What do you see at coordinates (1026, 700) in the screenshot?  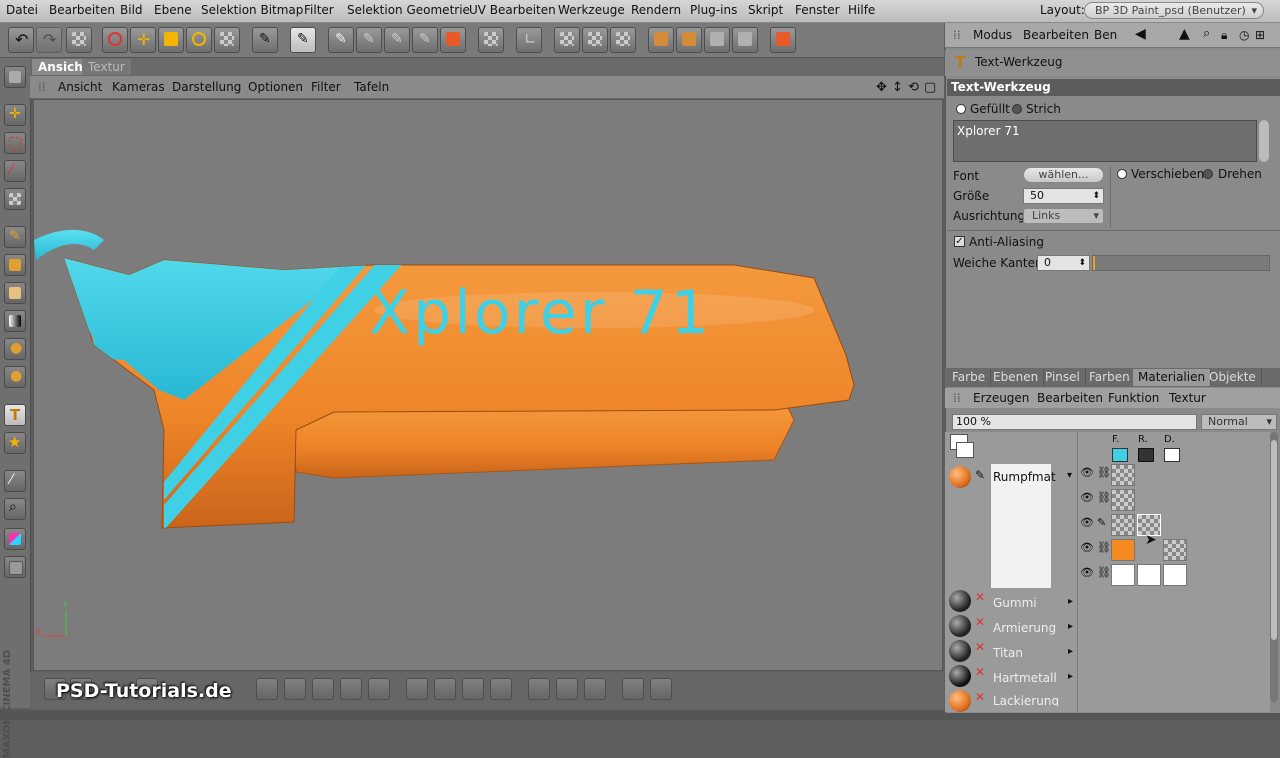 I see `material-name-lackierung: Lackierung` at bounding box center [1026, 700].